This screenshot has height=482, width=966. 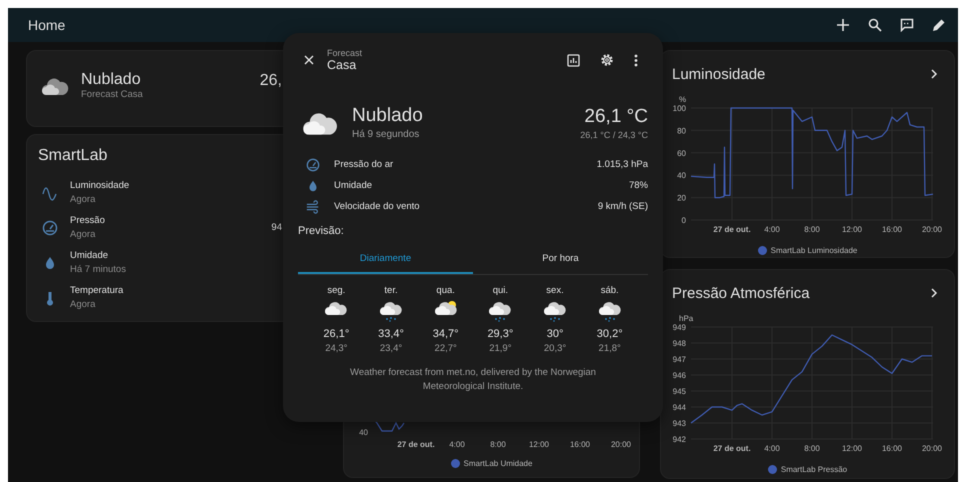 What do you see at coordinates (391, 290) in the screenshot?
I see `day-label: ter.` at bounding box center [391, 290].